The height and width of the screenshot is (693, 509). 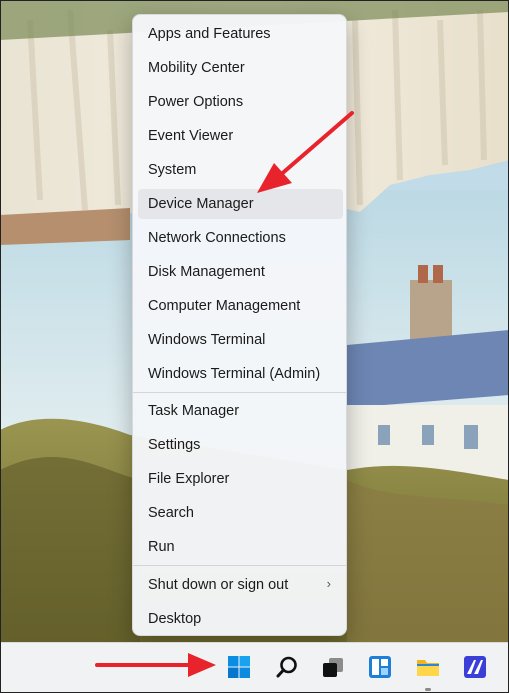 I want to click on menu-item-settings: Settings, so click(x=240, y=445).